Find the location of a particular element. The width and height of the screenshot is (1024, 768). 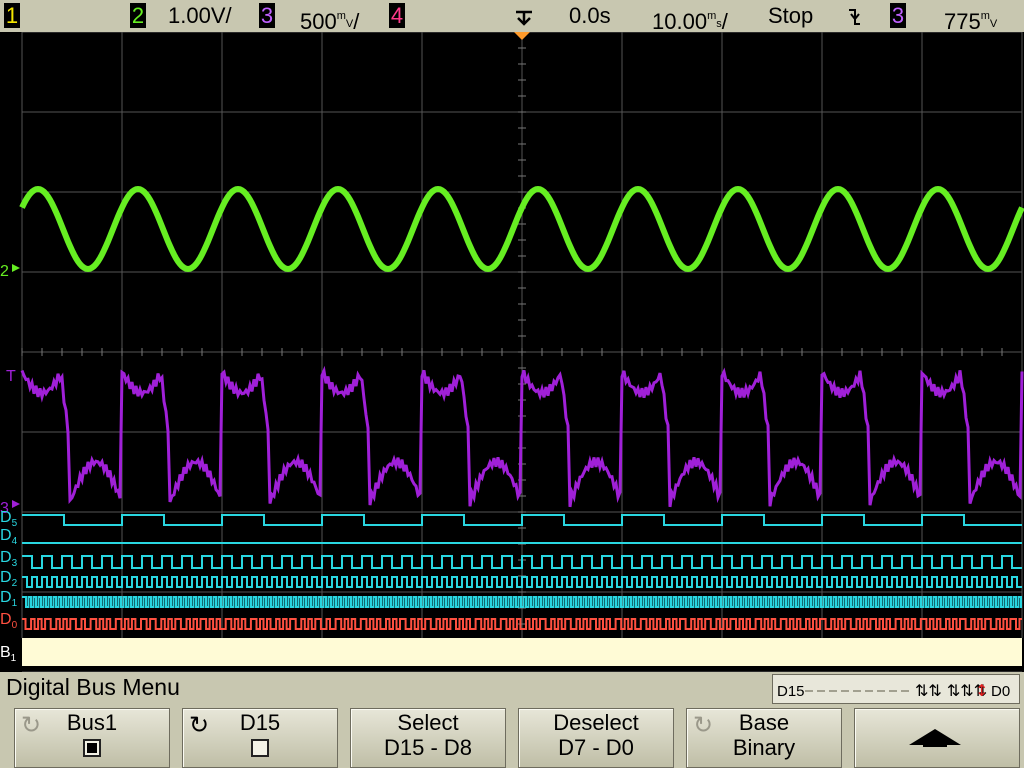

trigger-source-indicator: 3 is located at coordinates (898, 15).